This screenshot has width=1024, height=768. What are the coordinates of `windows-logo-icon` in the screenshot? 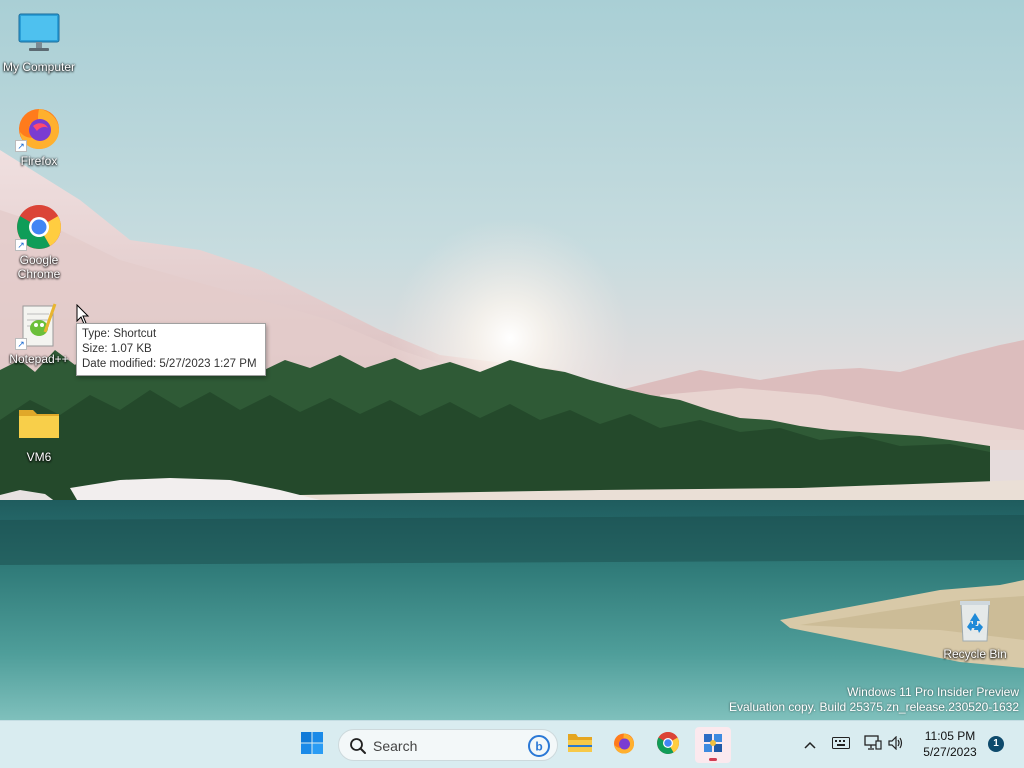 It's located at (312, 745).